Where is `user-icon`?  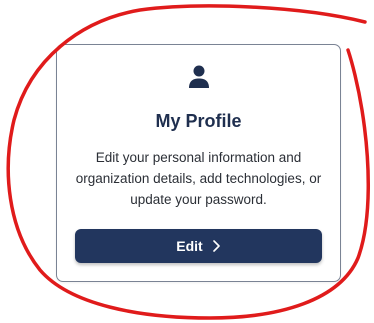 user-icon is located at coordinates (198, 76).